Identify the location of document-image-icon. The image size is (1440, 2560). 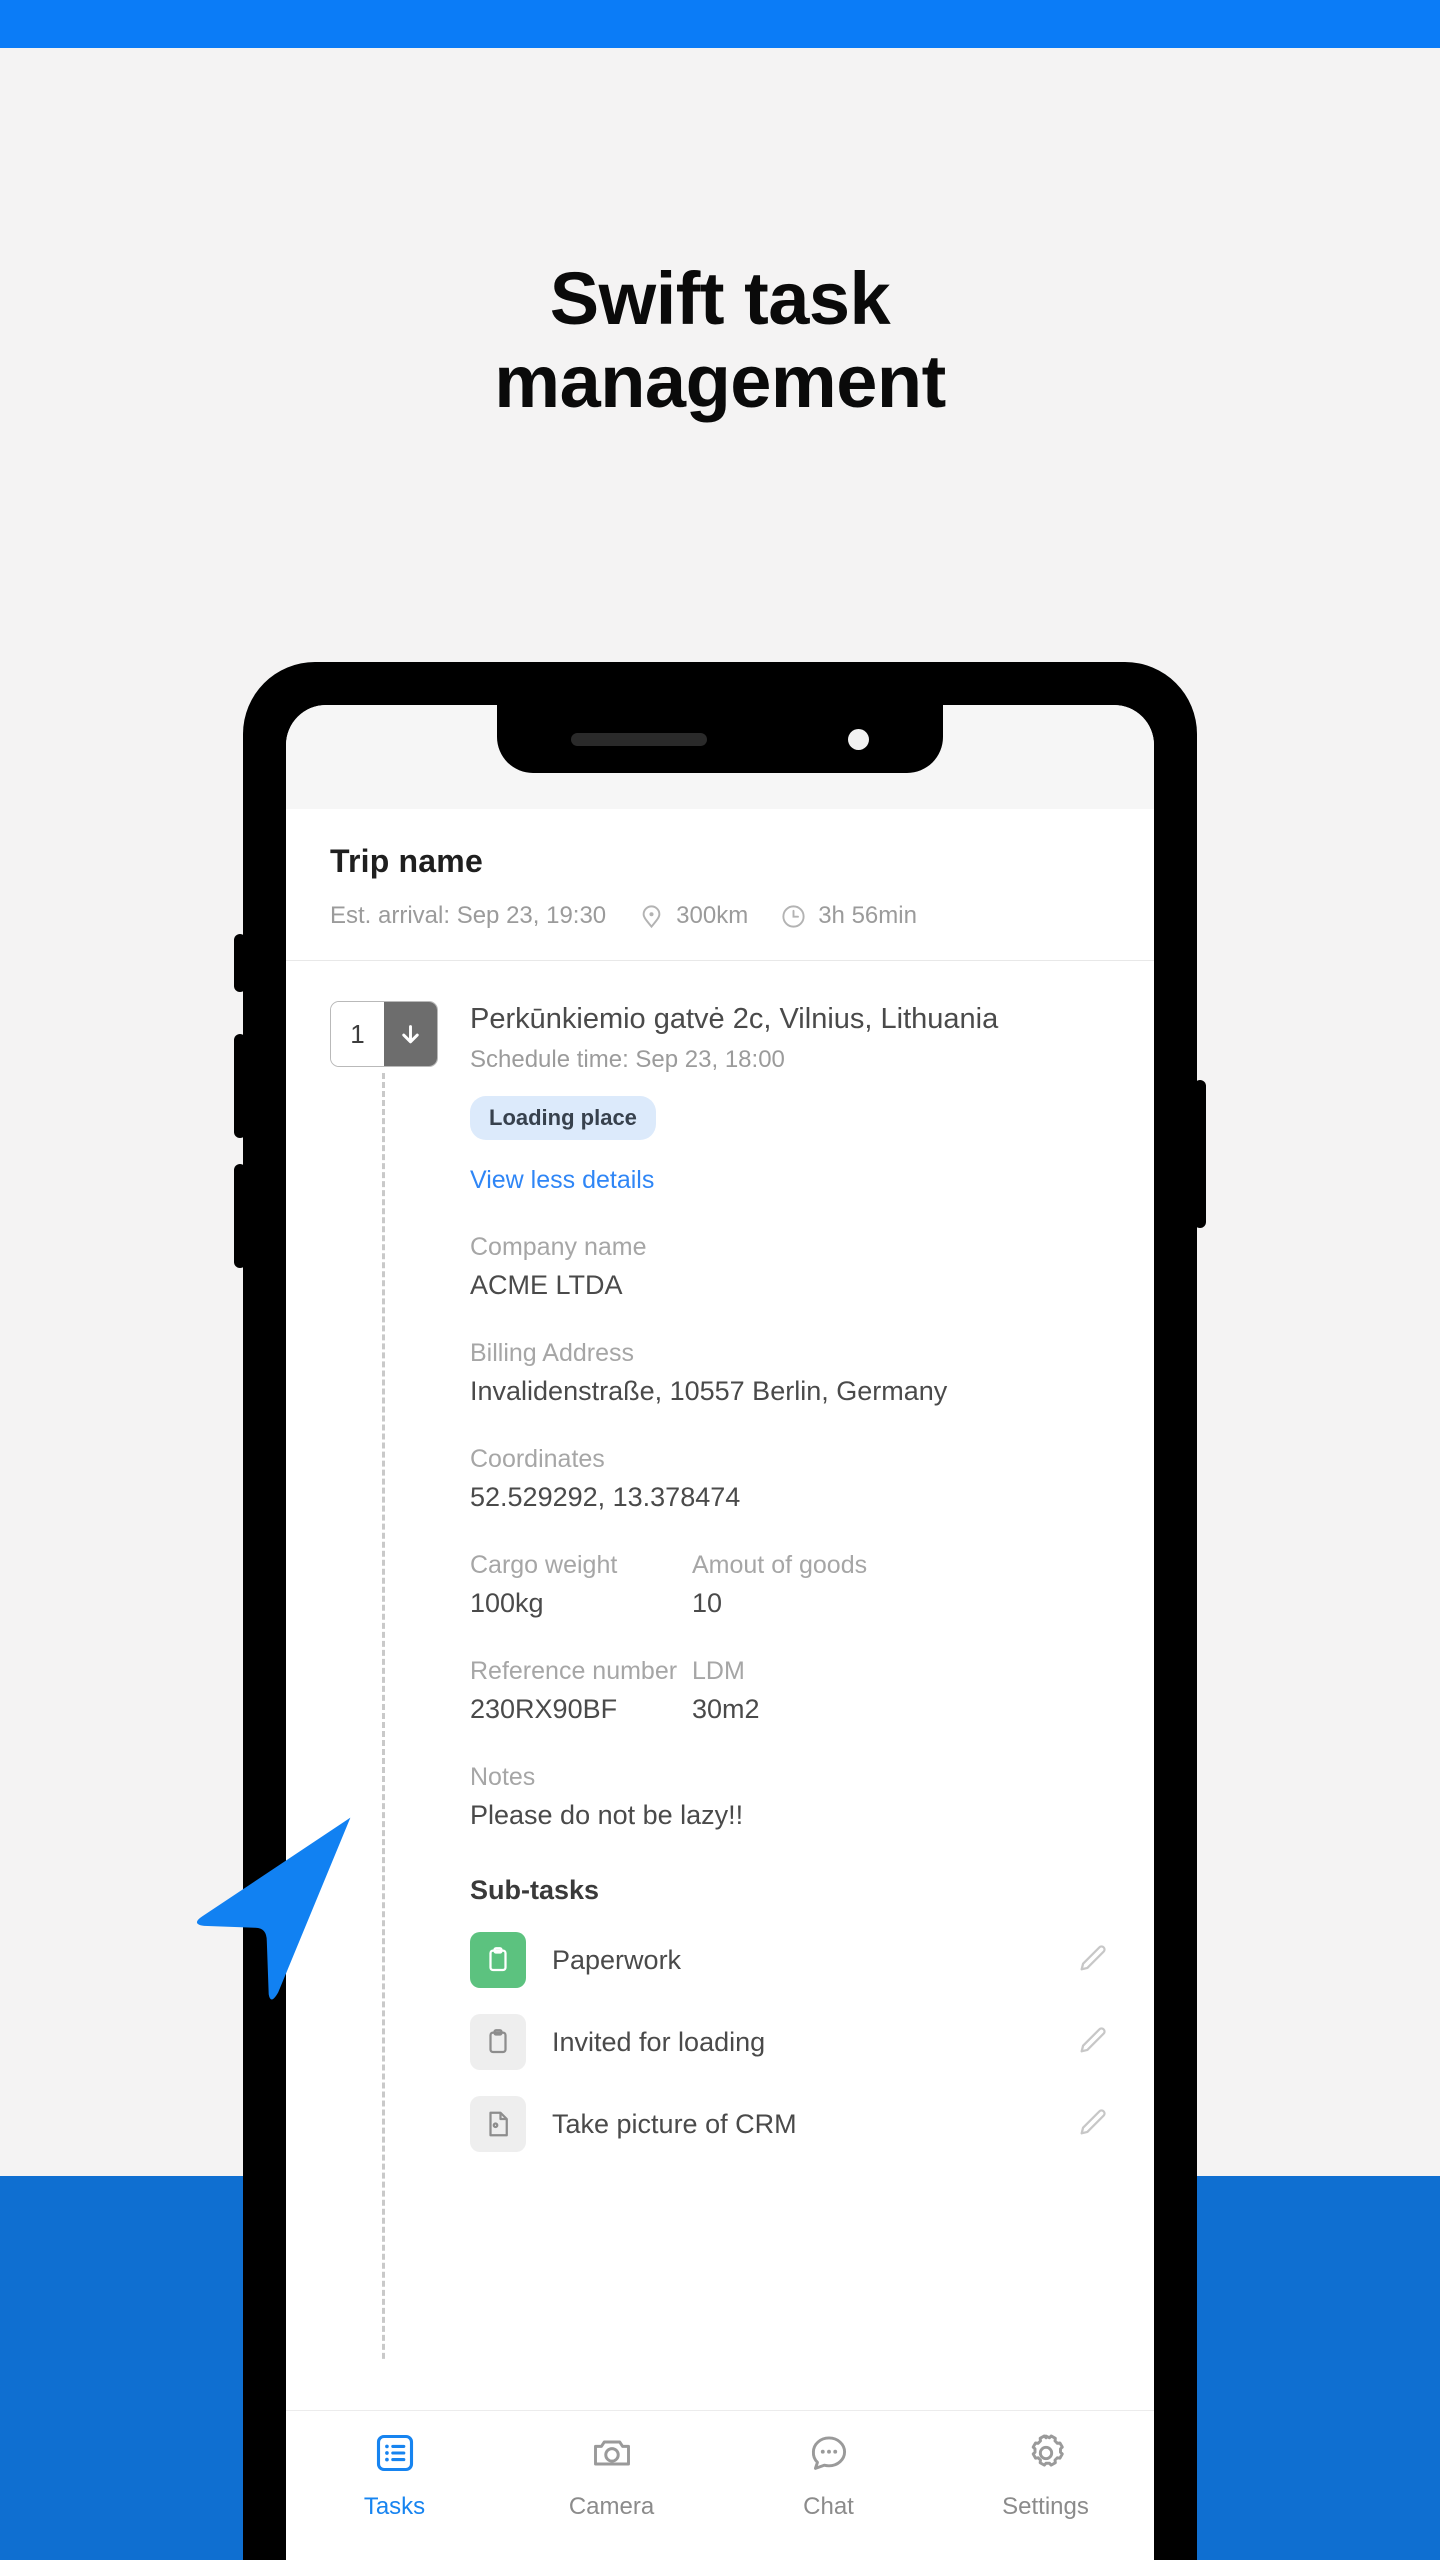
(498, 2124).